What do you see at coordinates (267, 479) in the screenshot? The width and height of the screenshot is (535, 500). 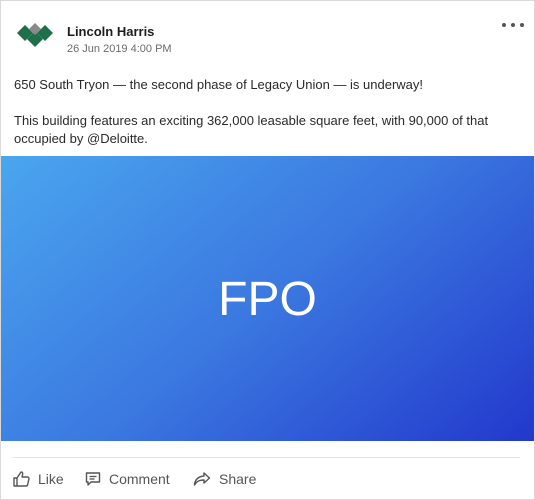 I see `post-actions: Like Comment Share` at bounding box center [267, 479].